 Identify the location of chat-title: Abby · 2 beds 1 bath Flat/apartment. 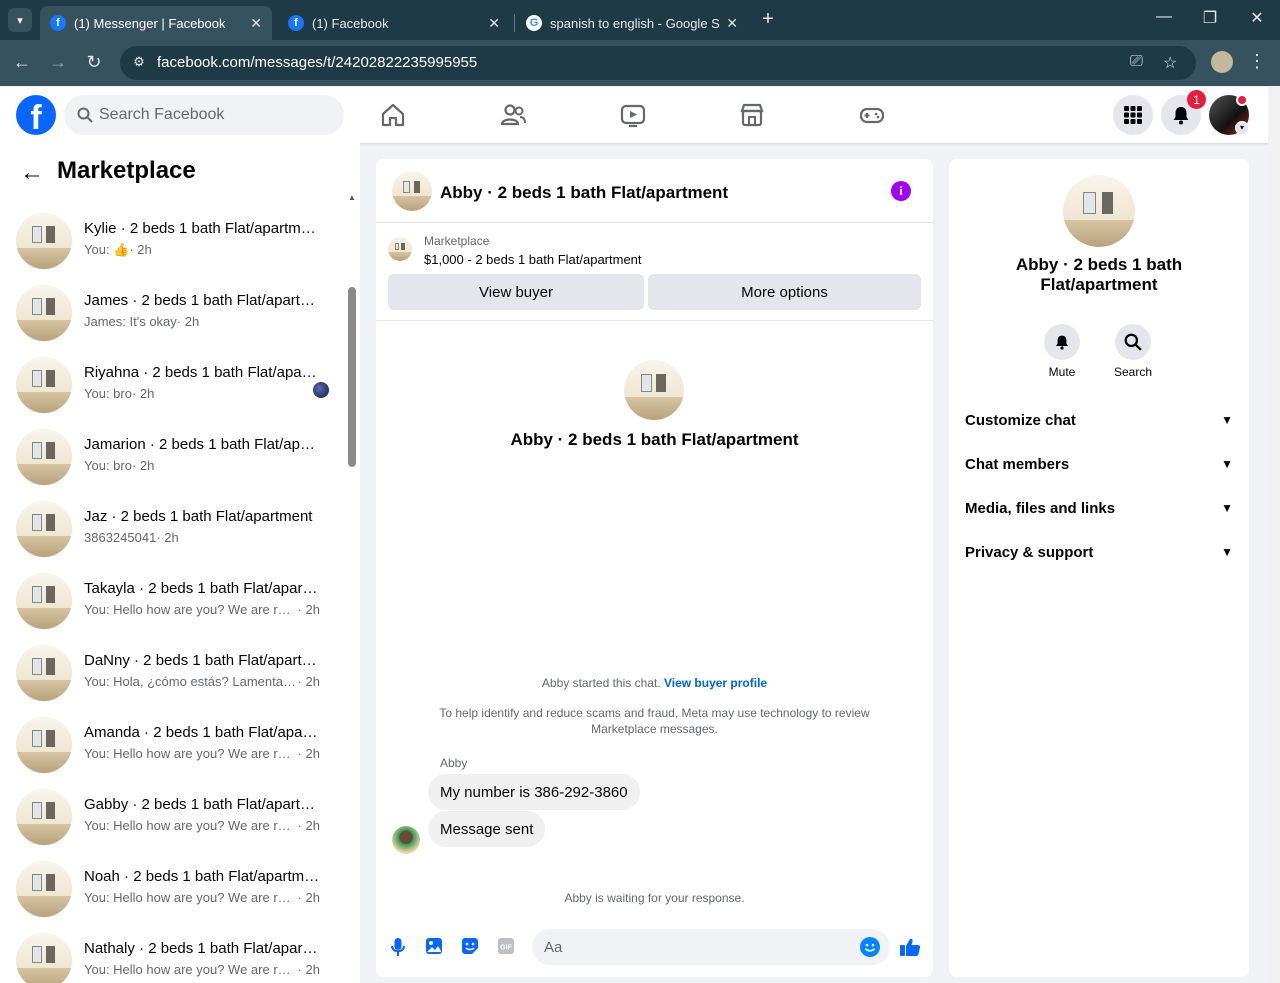
(584, 193).